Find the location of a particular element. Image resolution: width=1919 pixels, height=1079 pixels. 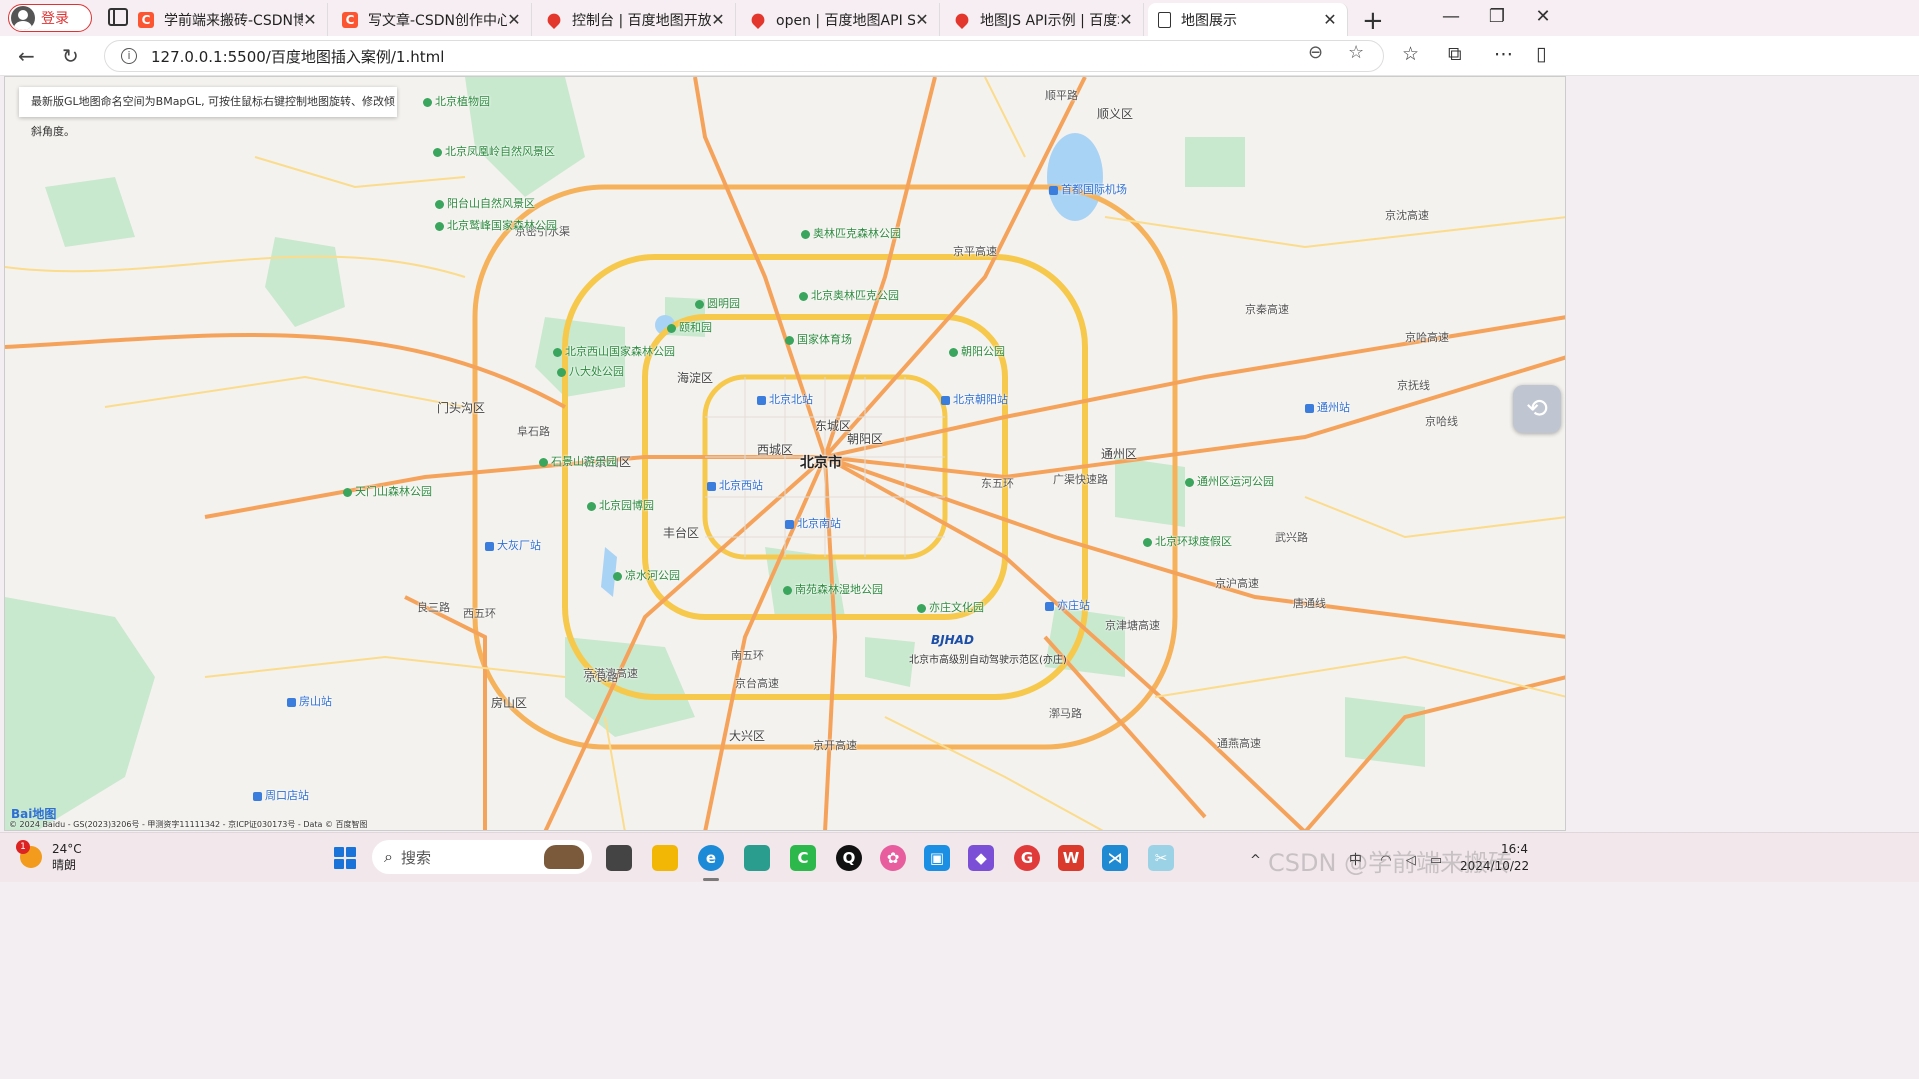

site-info-icon: i is located at coordinates (129, 56).